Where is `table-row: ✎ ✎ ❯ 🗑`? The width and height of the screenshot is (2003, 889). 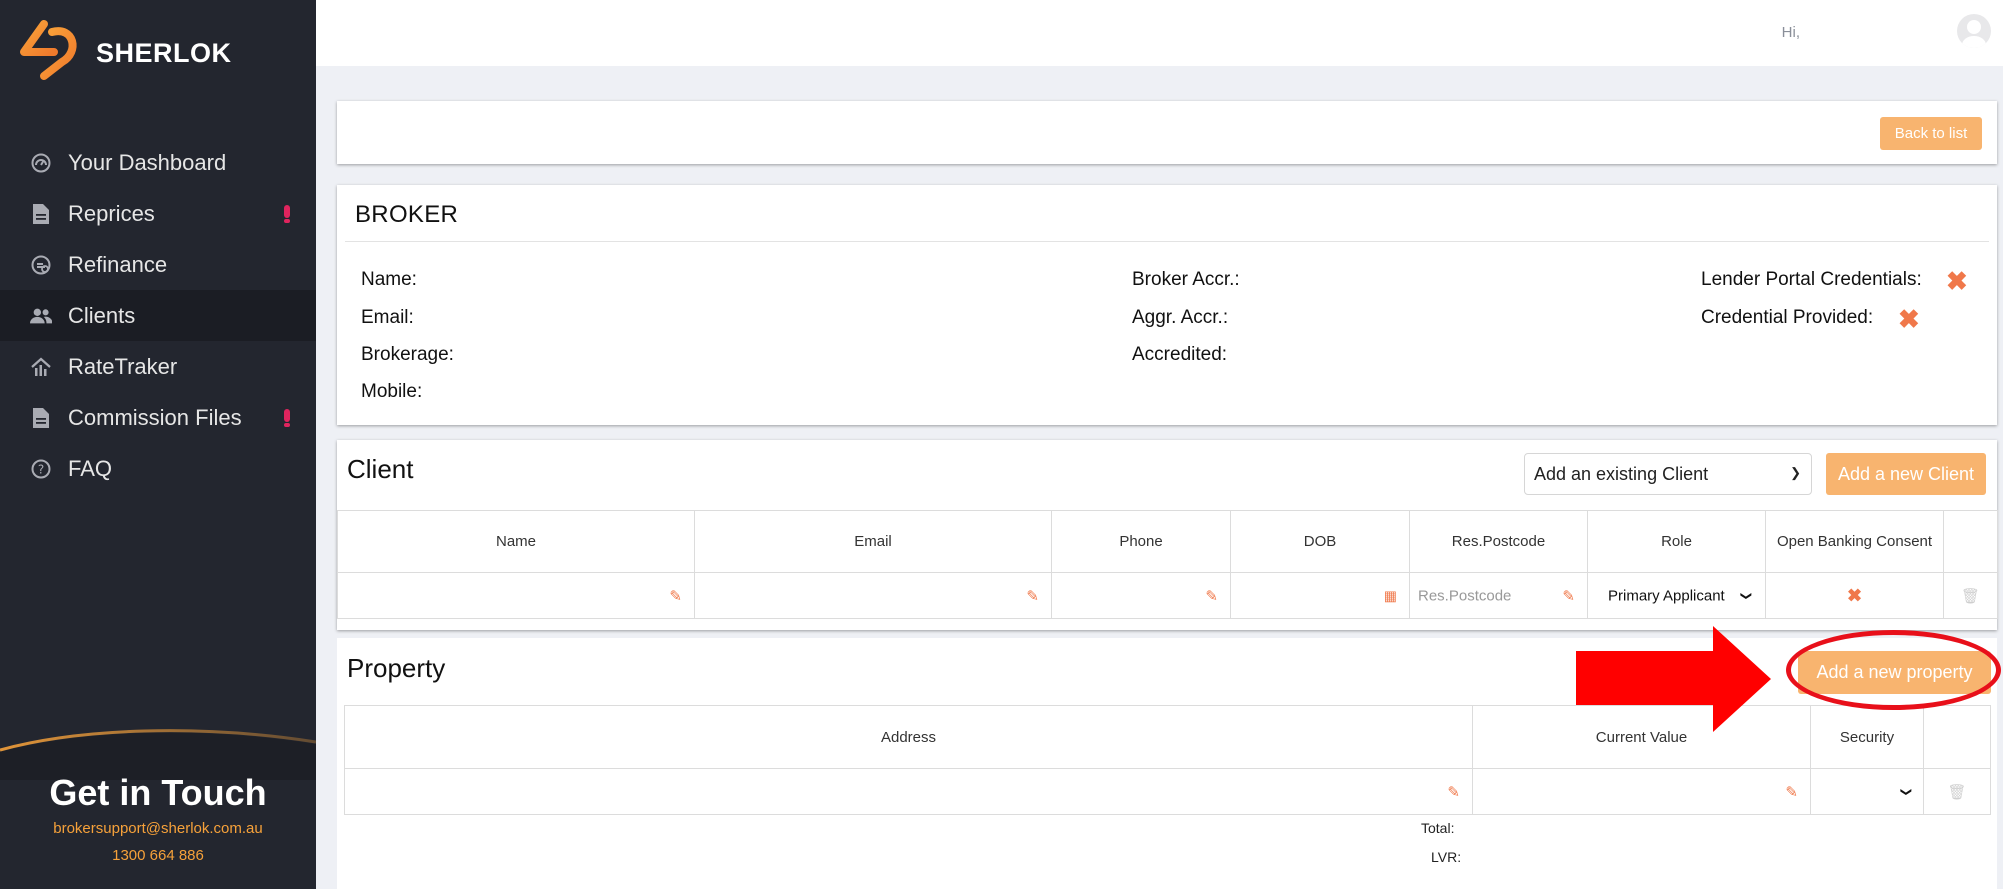 table-row: ✎ ✎ ❯ 🗑 is located at coordinates (1167, 791).